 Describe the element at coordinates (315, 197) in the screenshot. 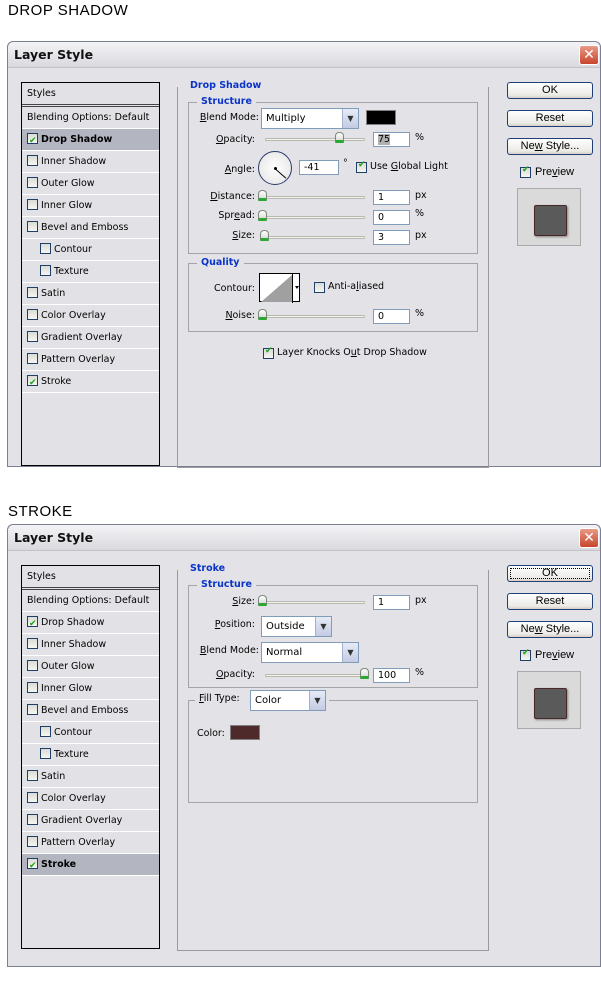

I see `distance-slider` at that location.